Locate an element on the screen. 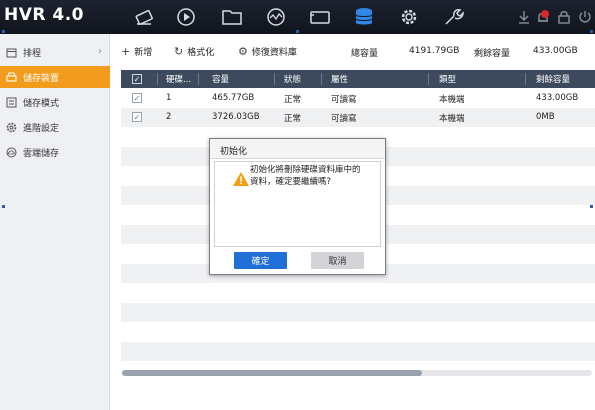 This screenshot has width=595, height=410. playback-icon is located at coordinates (186, 17).